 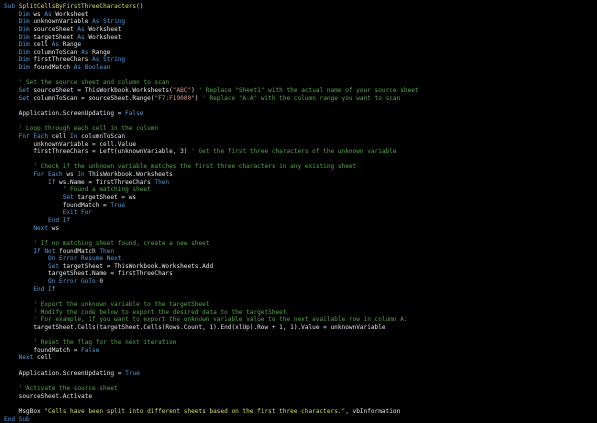 I want to click on code-line: ' Activate the source sheet, so click(x=300, y=389).